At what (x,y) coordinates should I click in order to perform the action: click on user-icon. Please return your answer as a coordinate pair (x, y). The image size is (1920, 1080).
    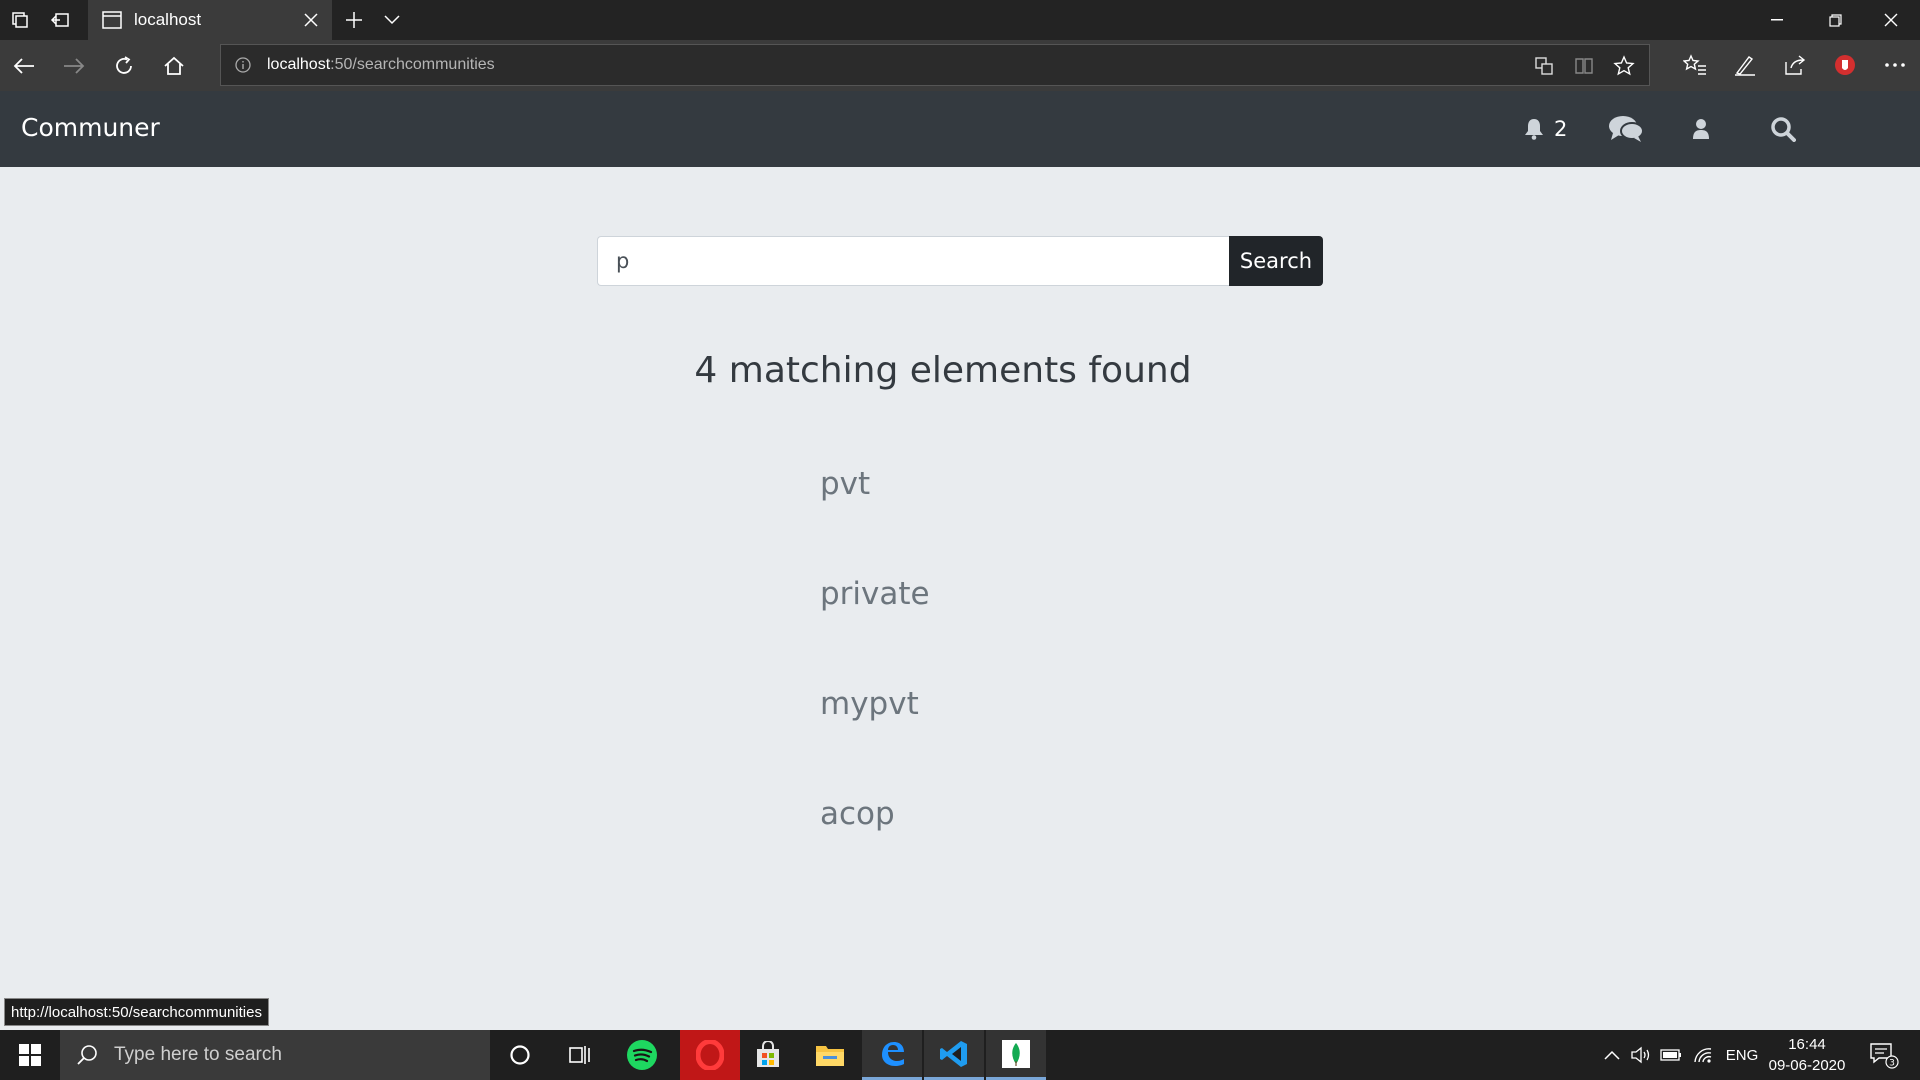
    Looking at the image, I should click on (1701, 129).